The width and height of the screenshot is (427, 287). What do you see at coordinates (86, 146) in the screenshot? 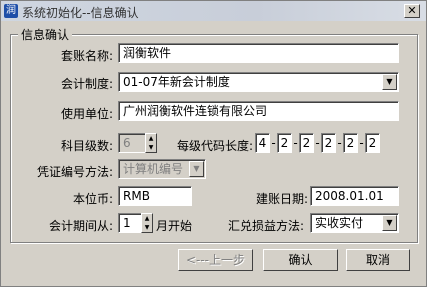
I see `subject-levels-label: 科目级数:` at bounding box center [86, 146].